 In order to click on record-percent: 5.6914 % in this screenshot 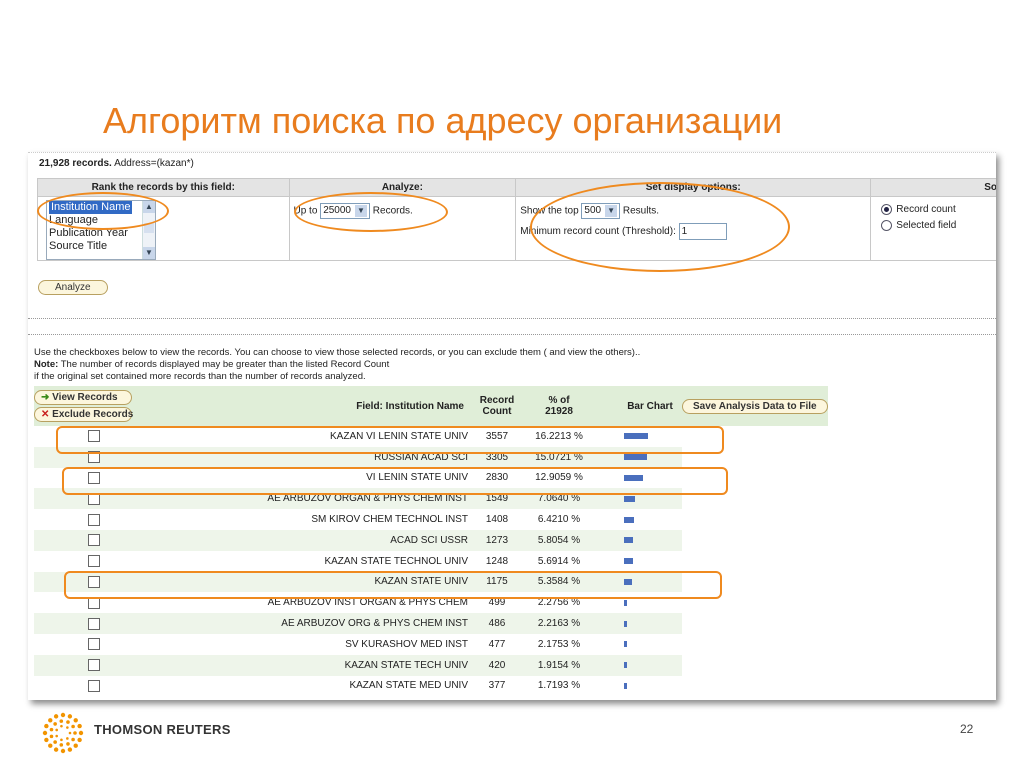, I will do `click(559, 561)`.